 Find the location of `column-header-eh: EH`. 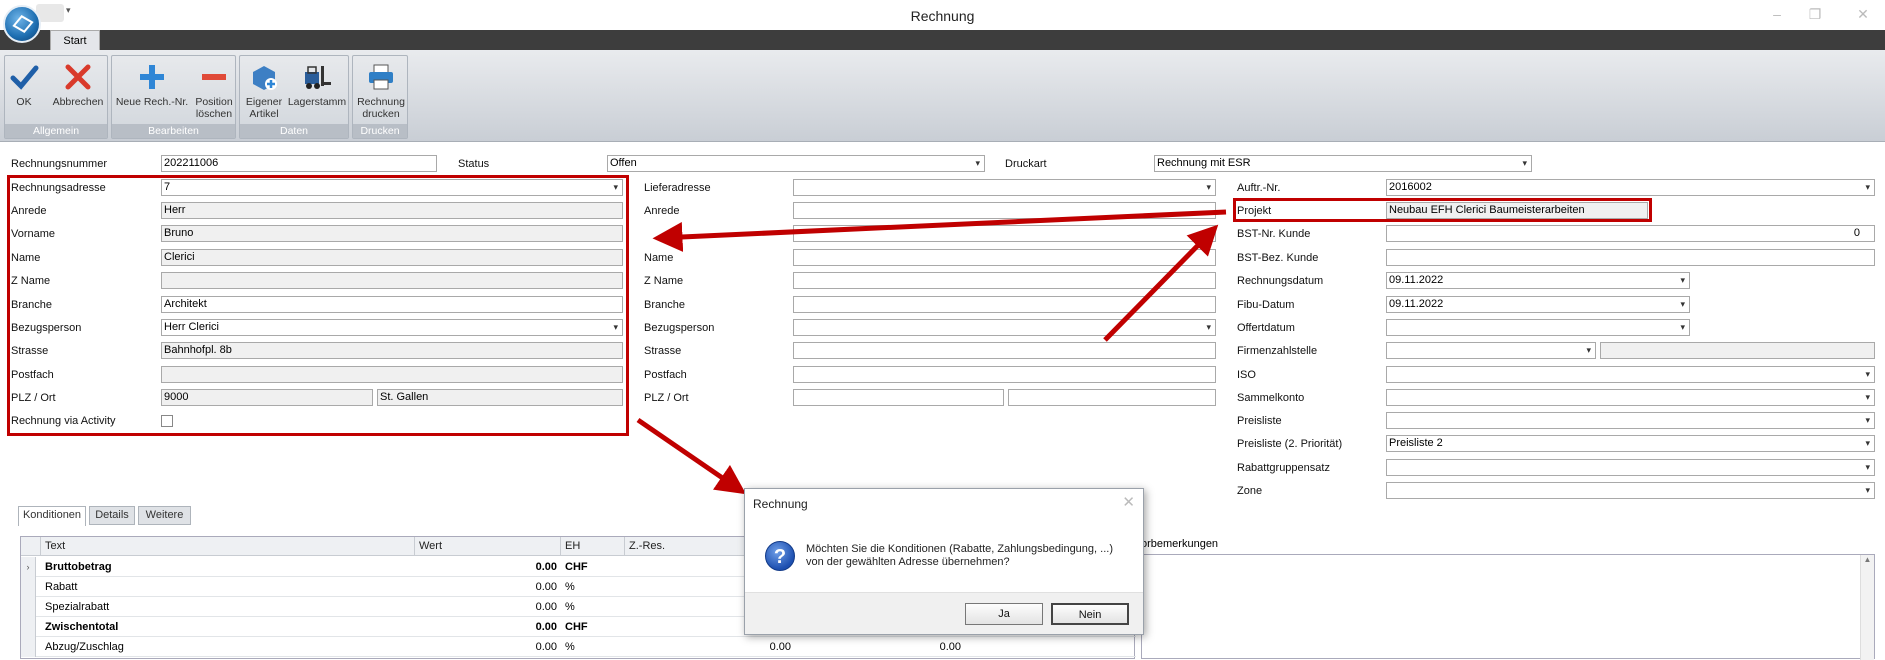

column-header-eh: EH is located at coordinates (593, 546).